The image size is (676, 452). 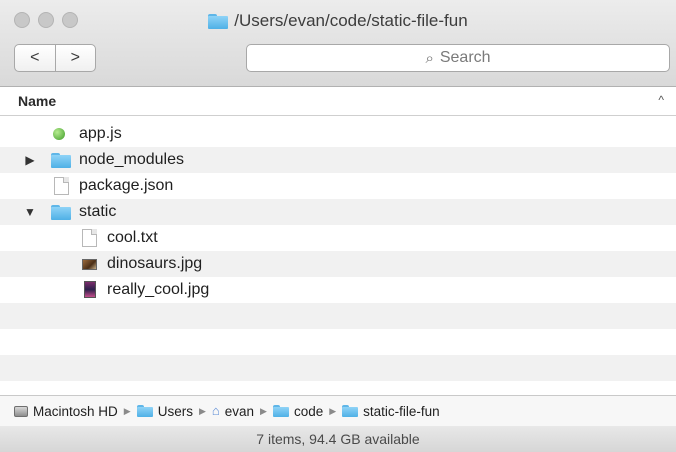 I want to click on chevron-right-icon: >, so click(x=75, y=57).